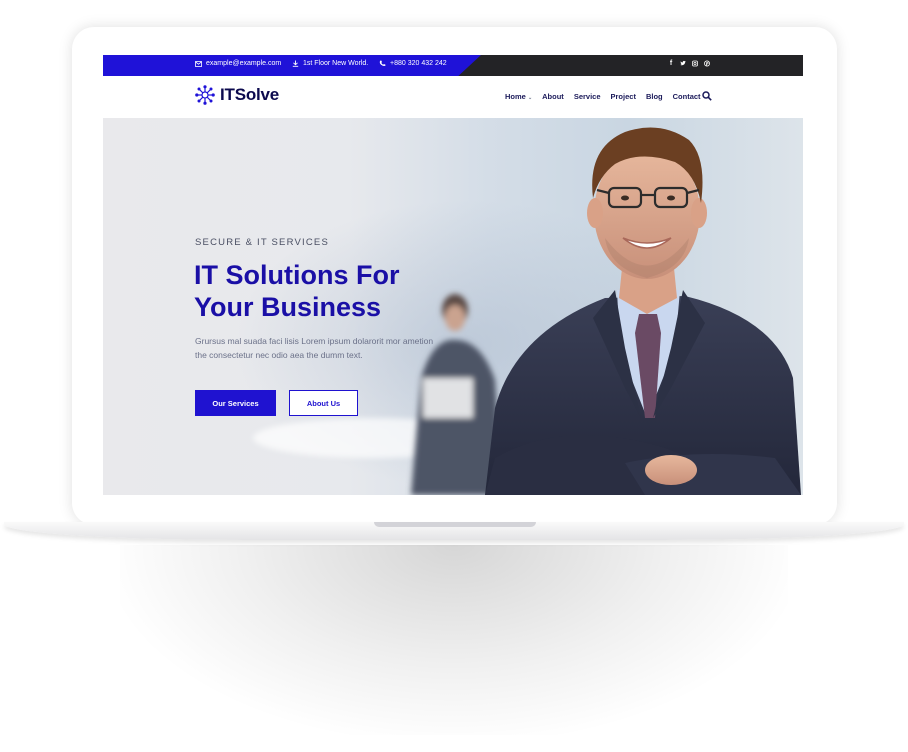 The width and height of the screenshot is (908, 752). I want to click on phone-icon, so click(382, 63).